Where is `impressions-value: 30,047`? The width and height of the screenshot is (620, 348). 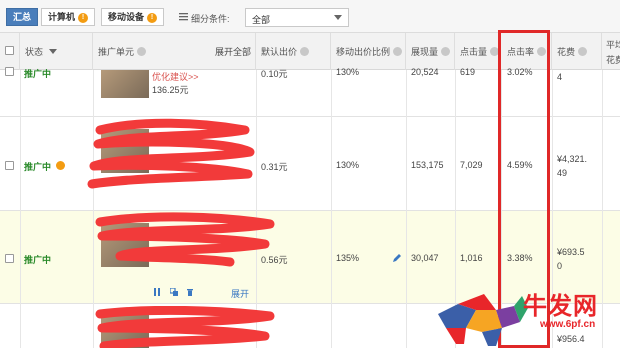
impressions-value: 30,047 is located at coordinates (425, 258).